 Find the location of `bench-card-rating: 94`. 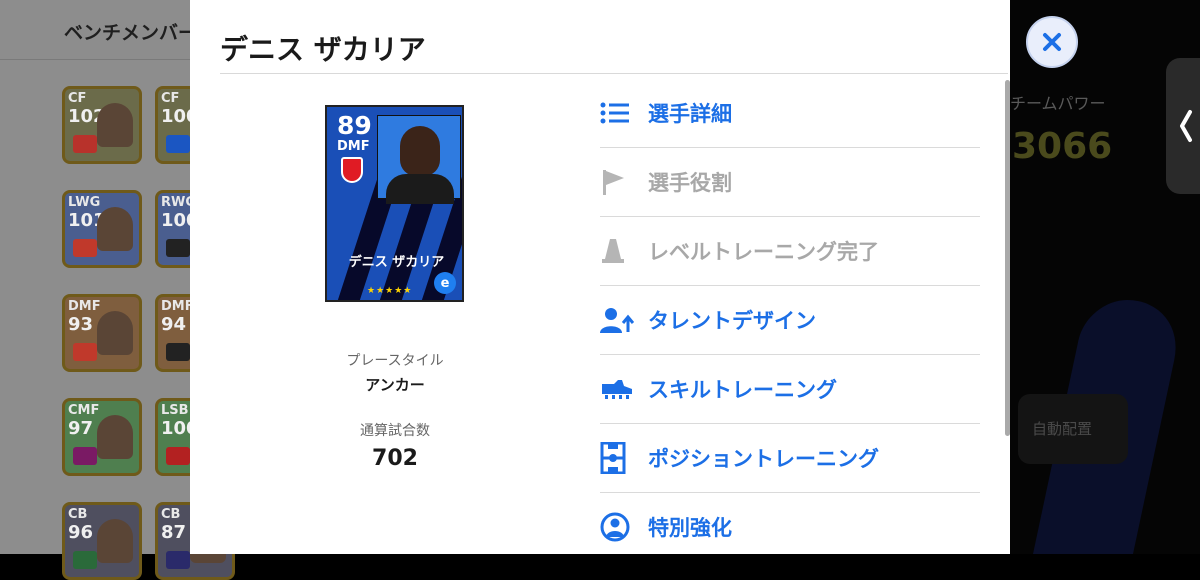

bench-card-rating: 94 is located at coordinates (174, 324).